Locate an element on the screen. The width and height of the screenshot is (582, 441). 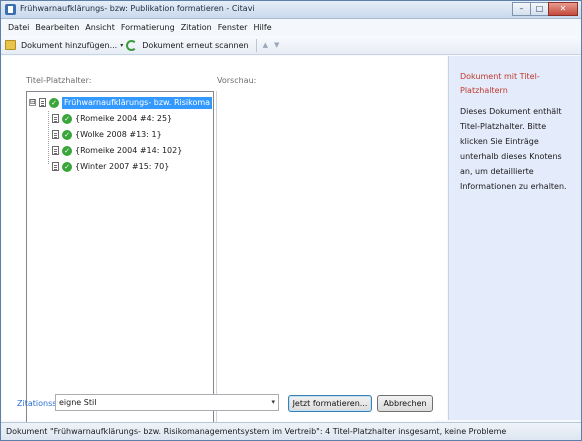
close-button: ✕ is located at coordinates (563, 9).